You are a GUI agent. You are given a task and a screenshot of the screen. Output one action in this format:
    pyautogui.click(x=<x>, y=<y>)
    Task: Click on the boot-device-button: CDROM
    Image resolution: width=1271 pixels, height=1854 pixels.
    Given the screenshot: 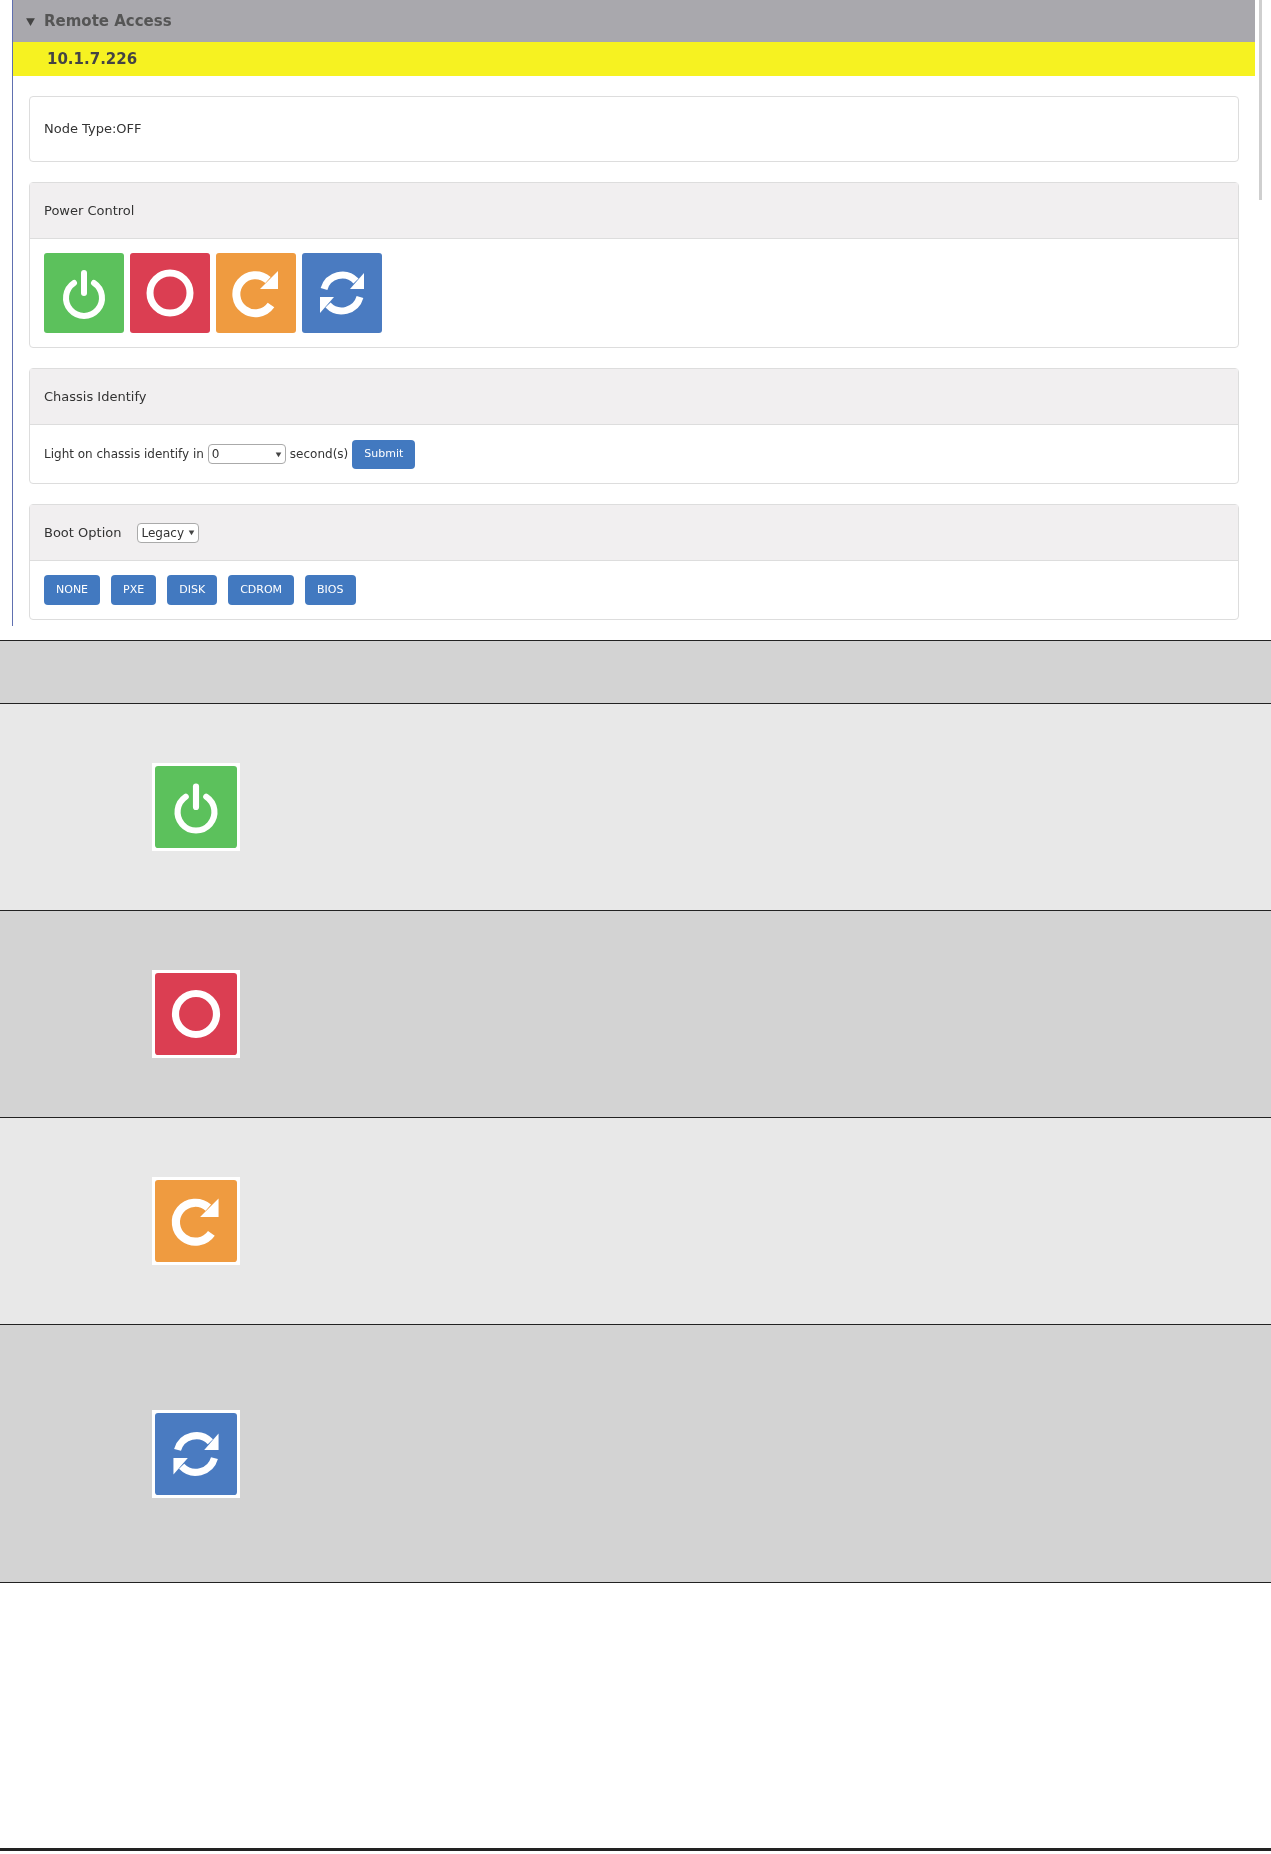 What is the action you would take?
    pyautogui.click(x=261, y=590)
    